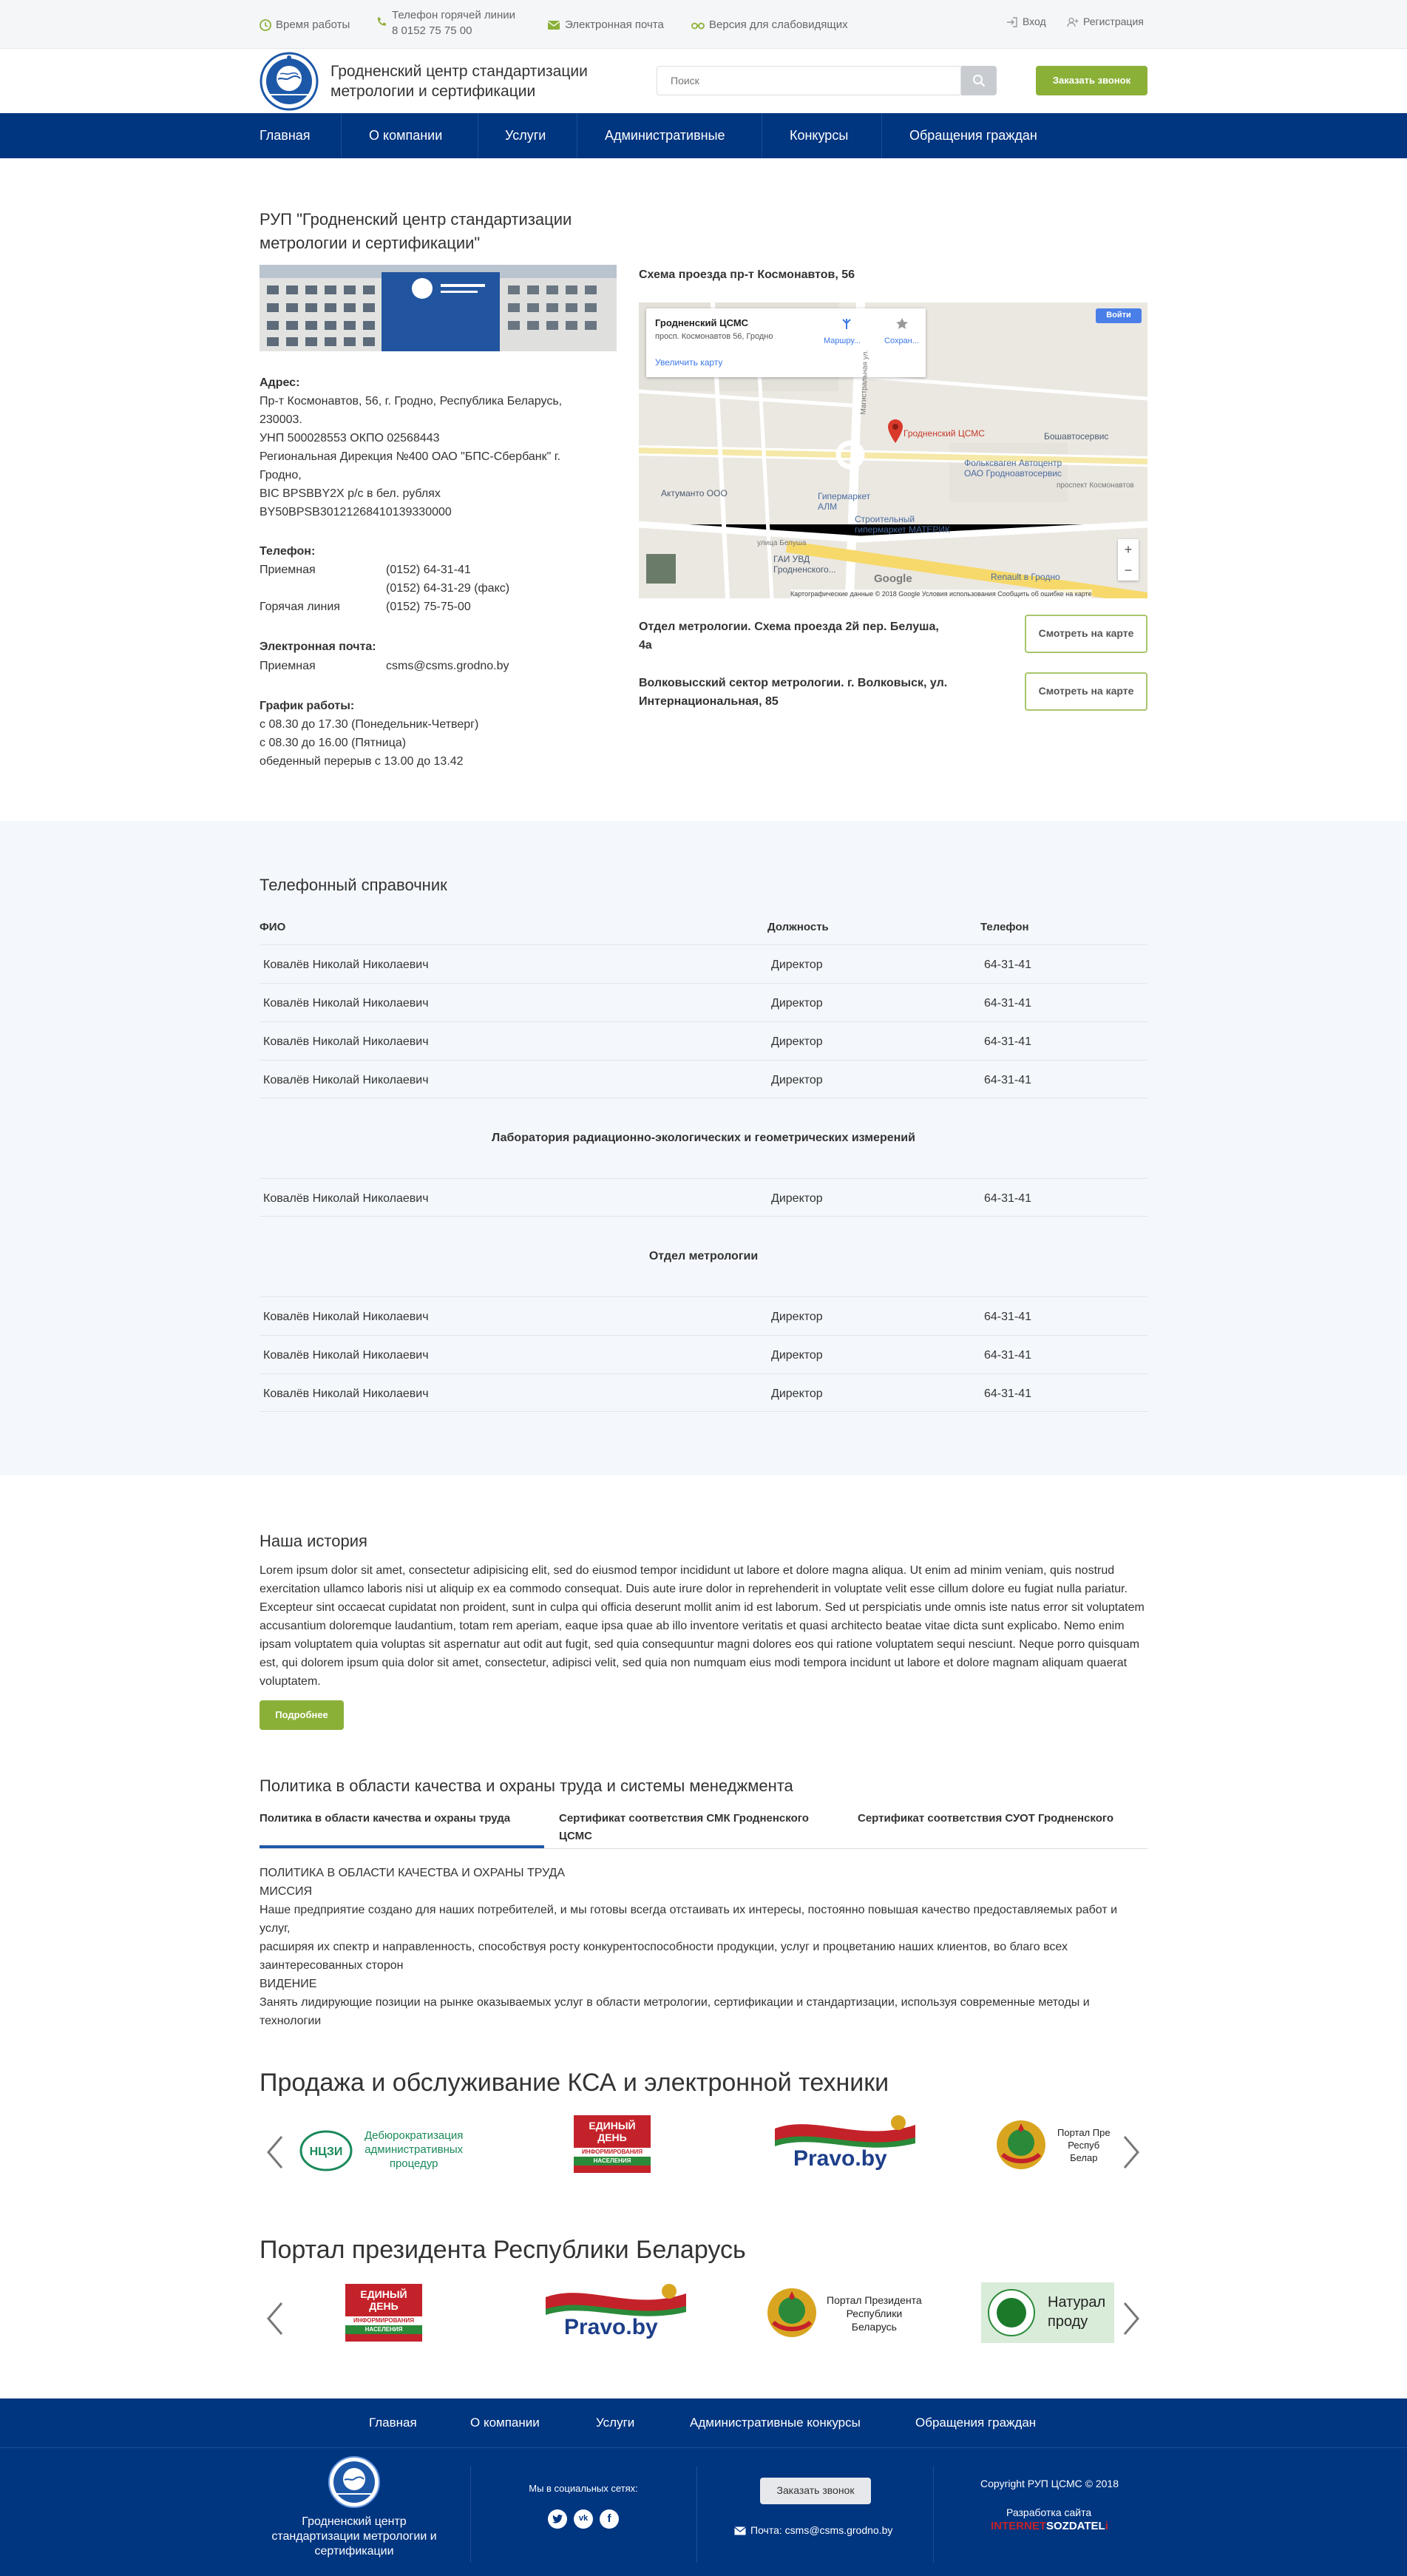  What do you see at coordinates (709, 701) in the screenshot?
I see `branch-title-line: Интернациональная, 85` at bounding box center [709, 701].